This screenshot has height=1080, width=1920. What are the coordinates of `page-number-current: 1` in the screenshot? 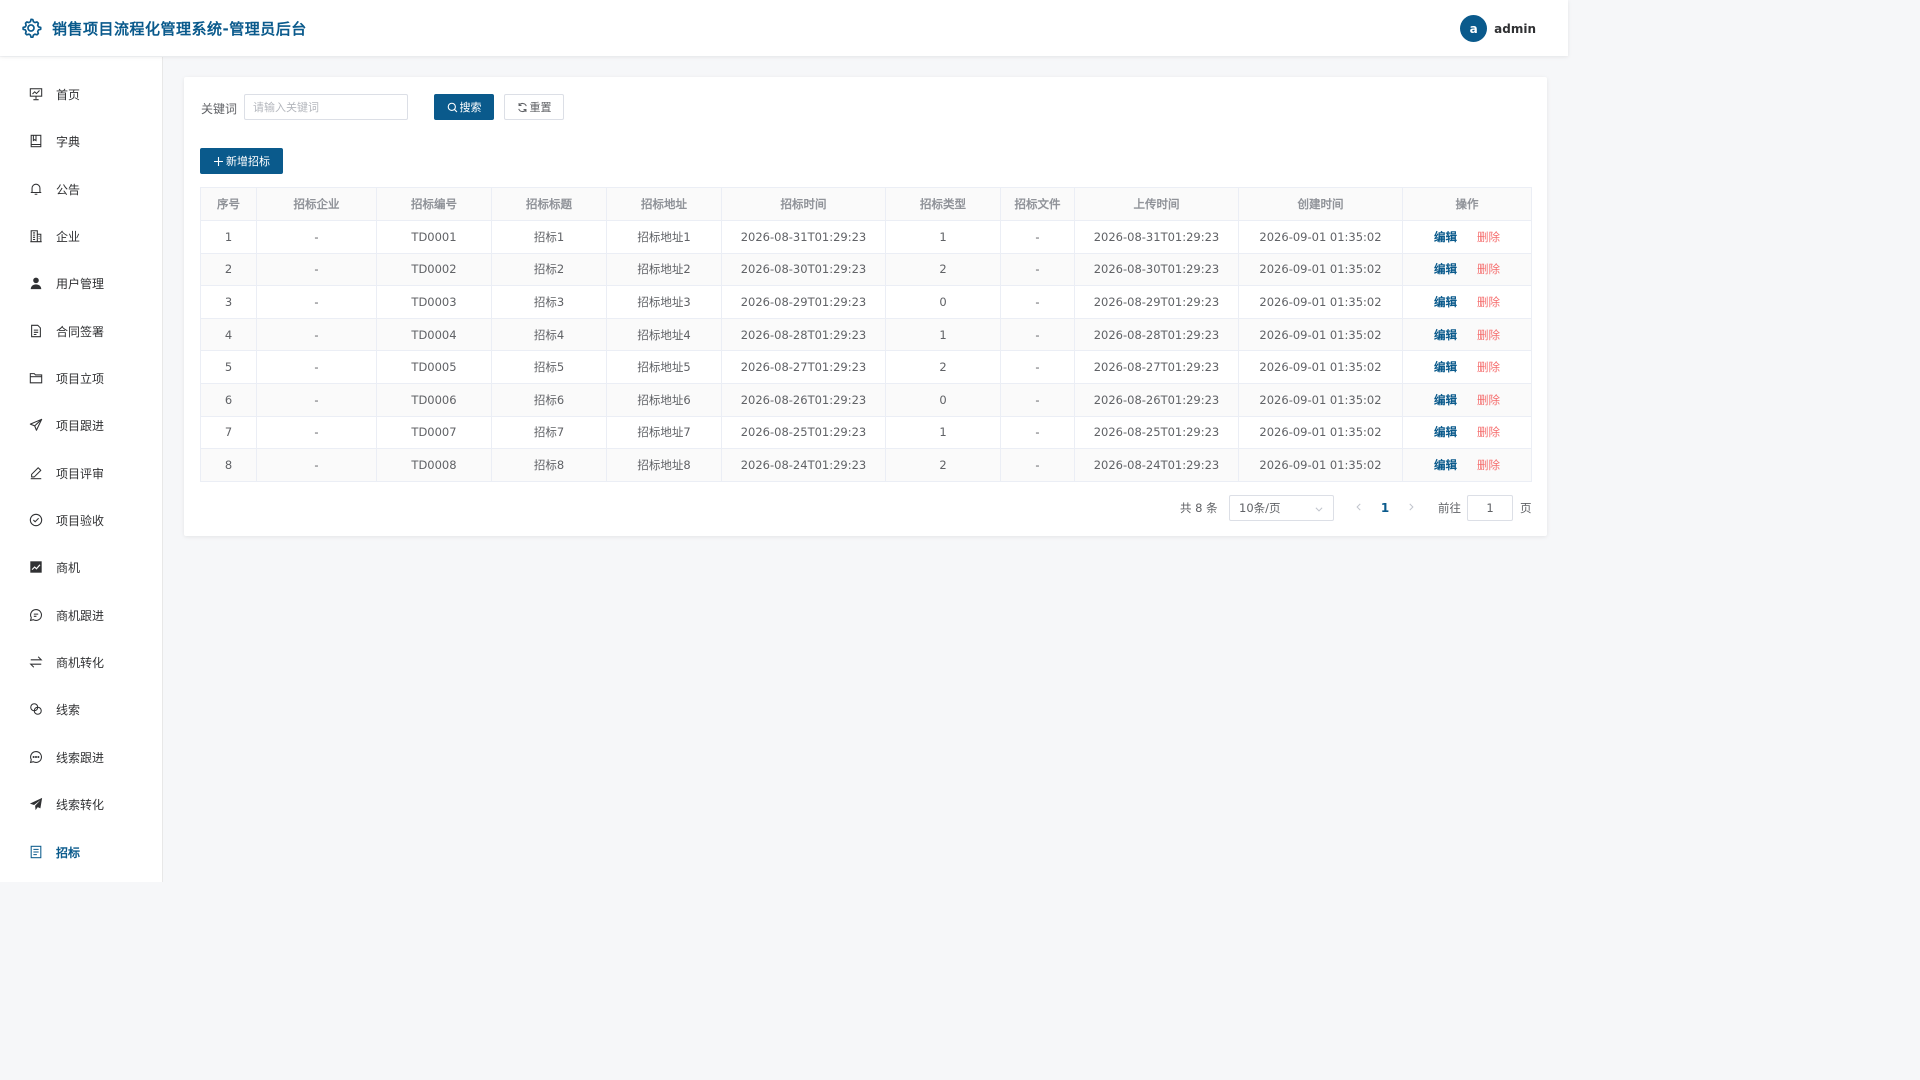 It's located at (1385, 508).